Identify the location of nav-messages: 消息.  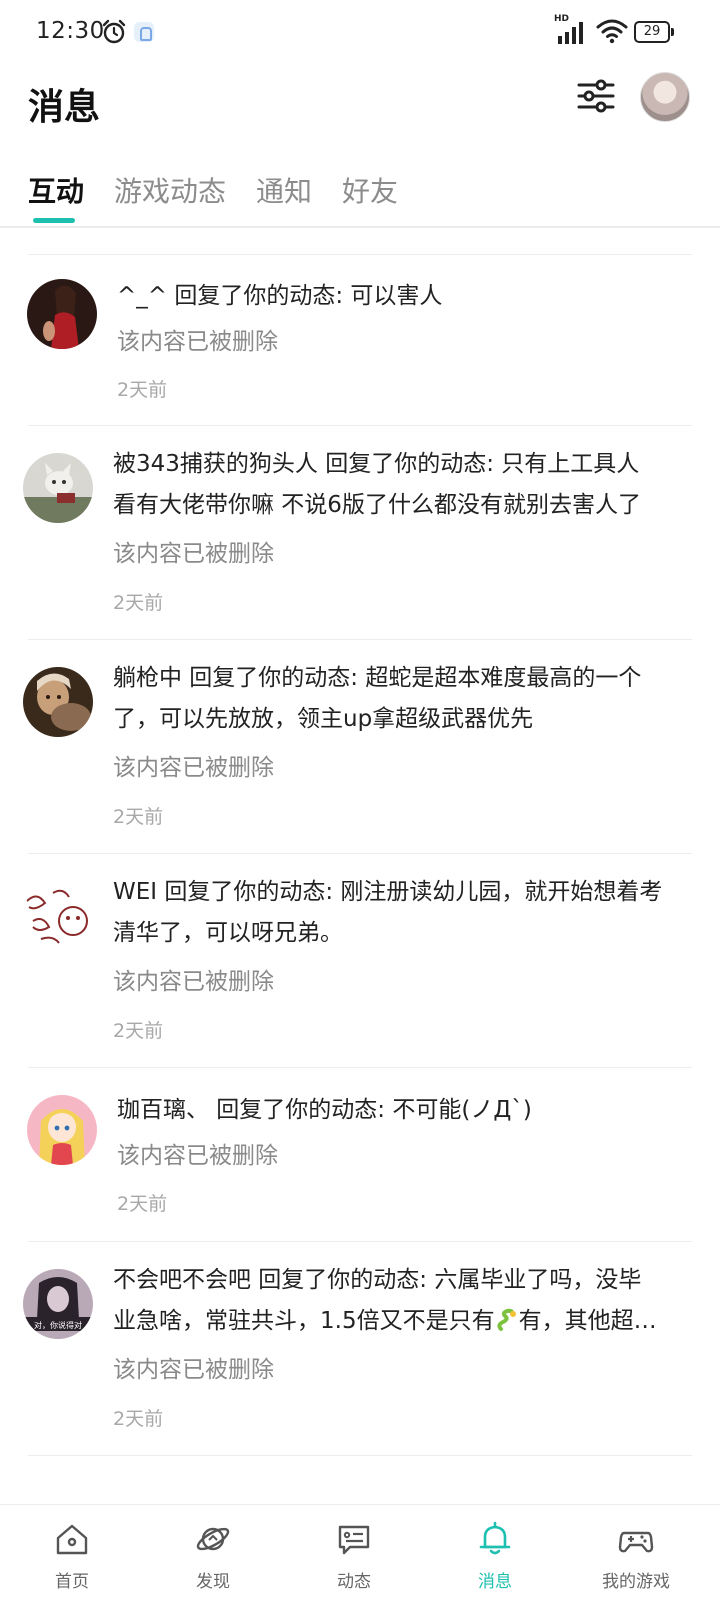
(495, 1552).